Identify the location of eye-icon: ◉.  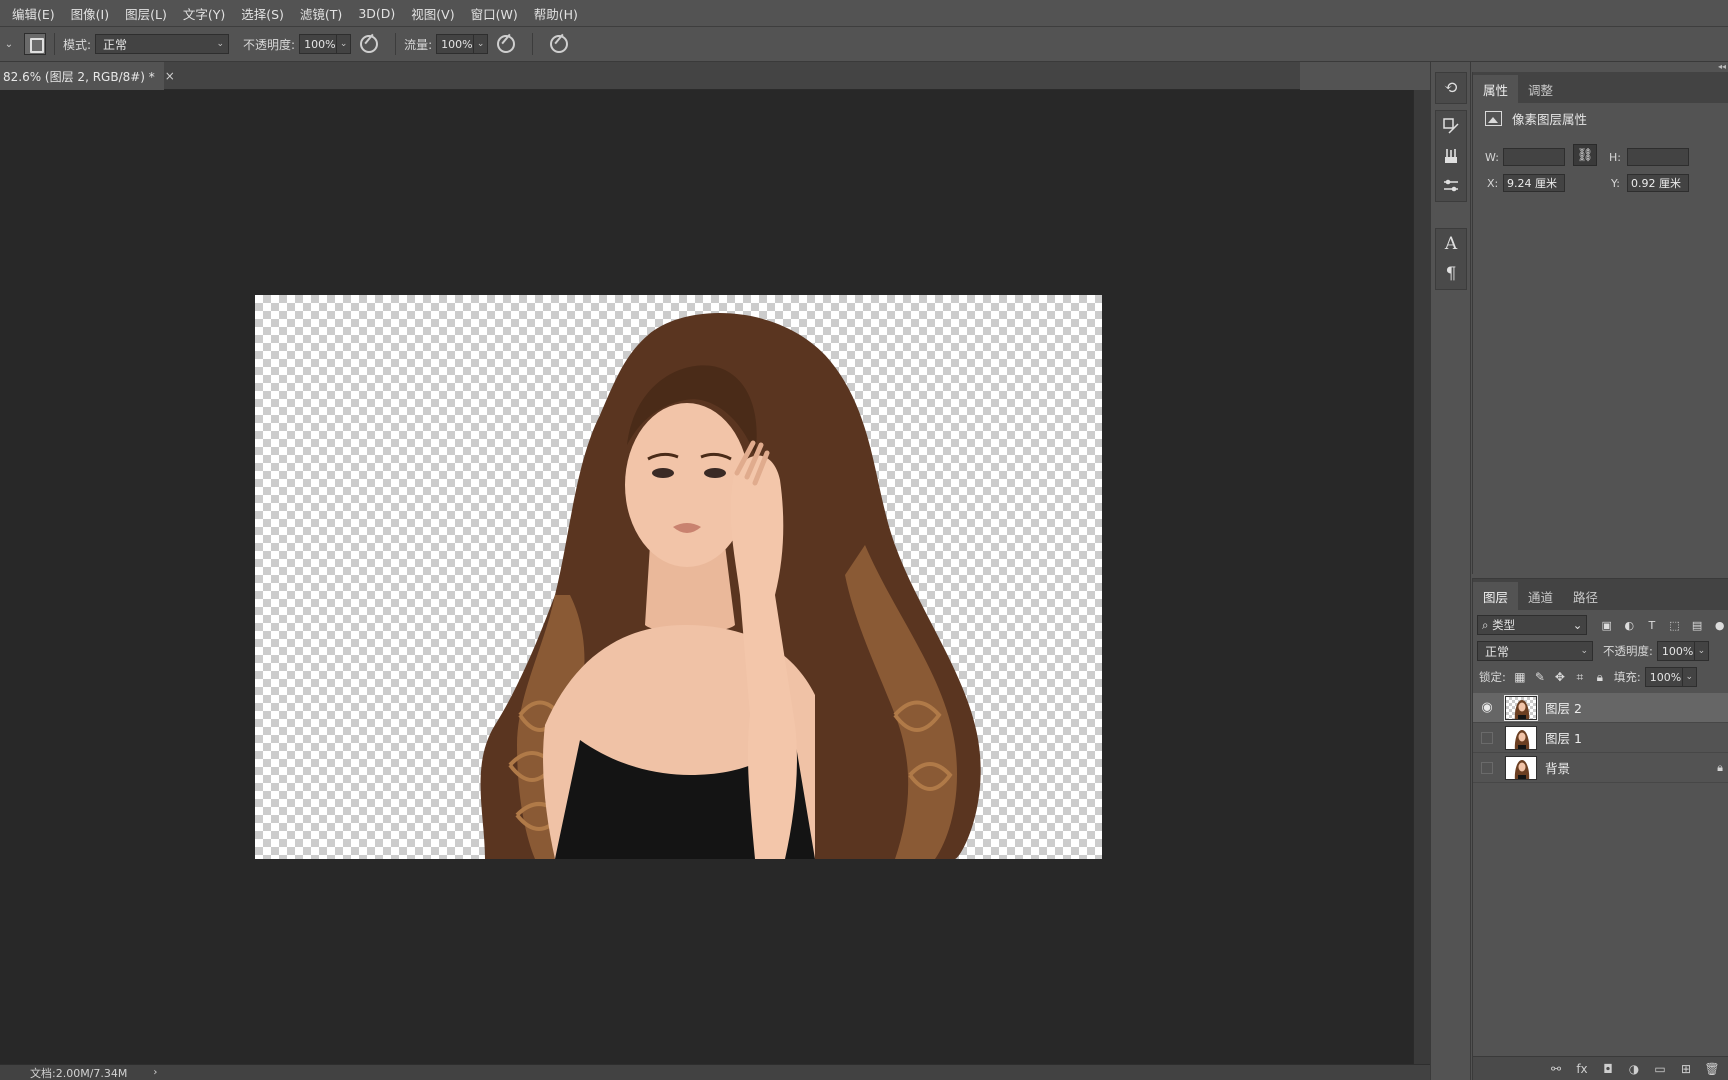
(1487, 707).